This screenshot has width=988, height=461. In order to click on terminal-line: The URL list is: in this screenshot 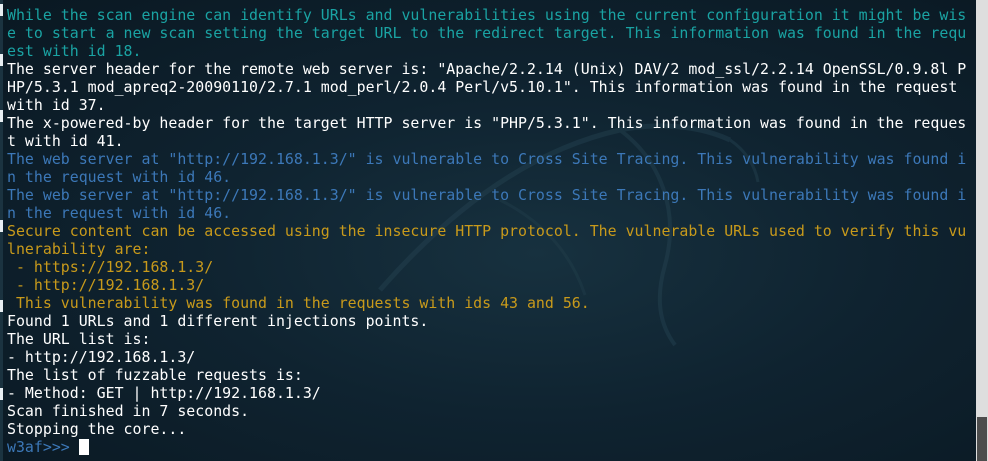, I will do `click(79, 339)`.